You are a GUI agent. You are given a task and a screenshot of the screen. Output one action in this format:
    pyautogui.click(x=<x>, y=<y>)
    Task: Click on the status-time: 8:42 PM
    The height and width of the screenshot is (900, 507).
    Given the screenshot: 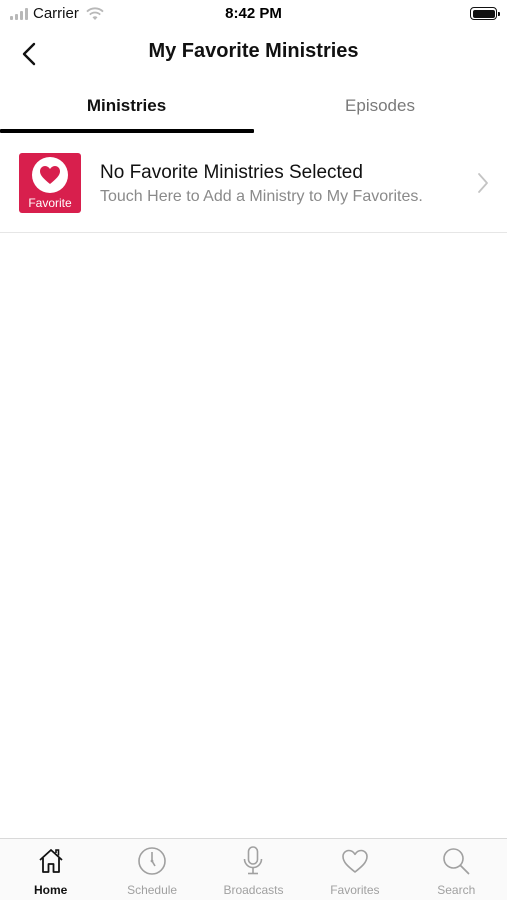 What is the action you would take?
    pyautogui.click(x=253, y=13)
    